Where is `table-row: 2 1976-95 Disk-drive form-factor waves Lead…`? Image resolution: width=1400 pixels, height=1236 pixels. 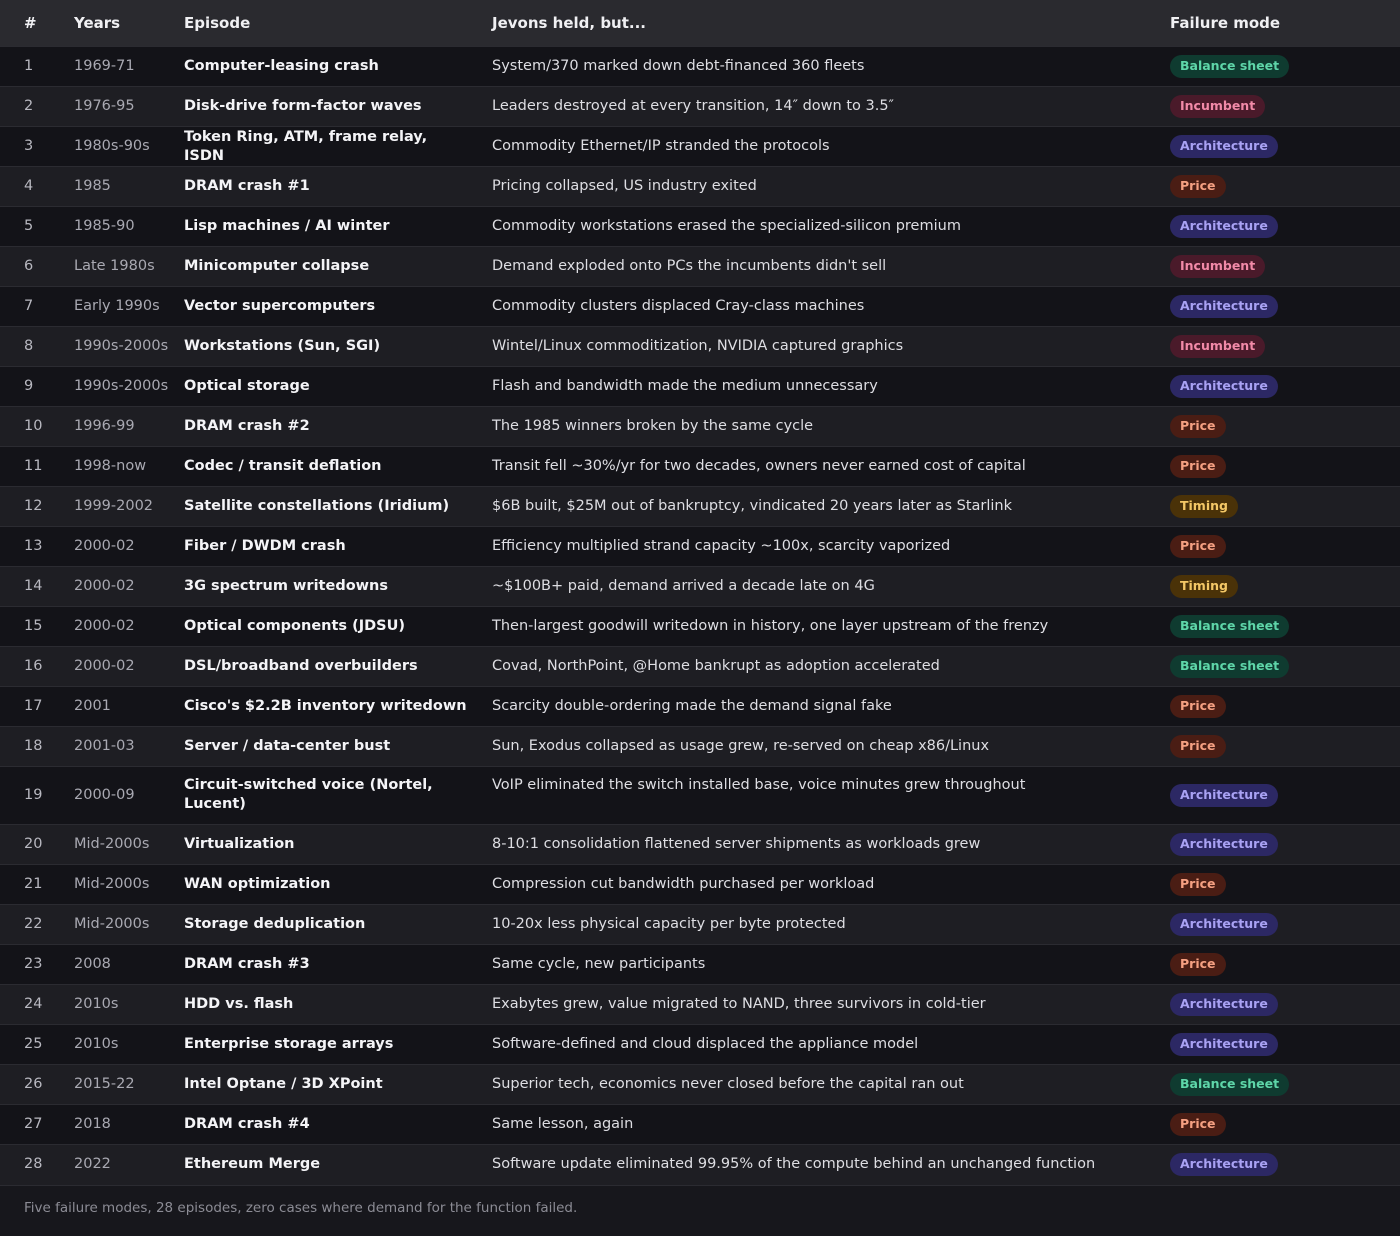 table-row: 2 1976-95 Disk-drive form-factor waves Lead… is located at coordinates (700, 106).